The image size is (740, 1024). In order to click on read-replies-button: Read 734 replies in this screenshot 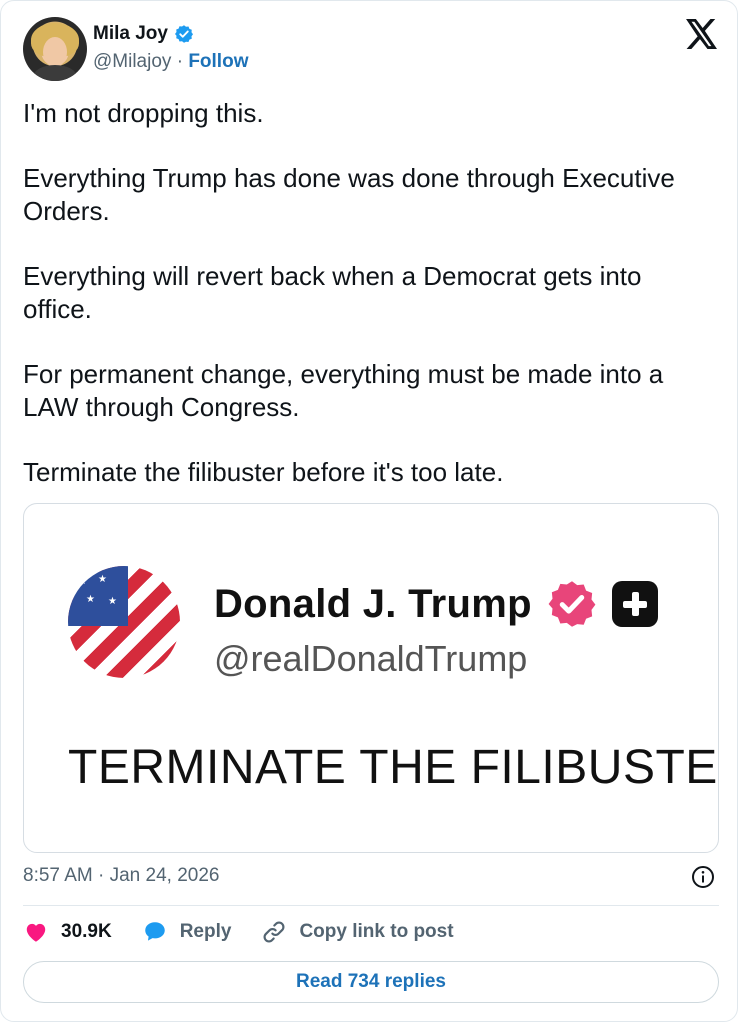, I will do `click(371, 982)`.